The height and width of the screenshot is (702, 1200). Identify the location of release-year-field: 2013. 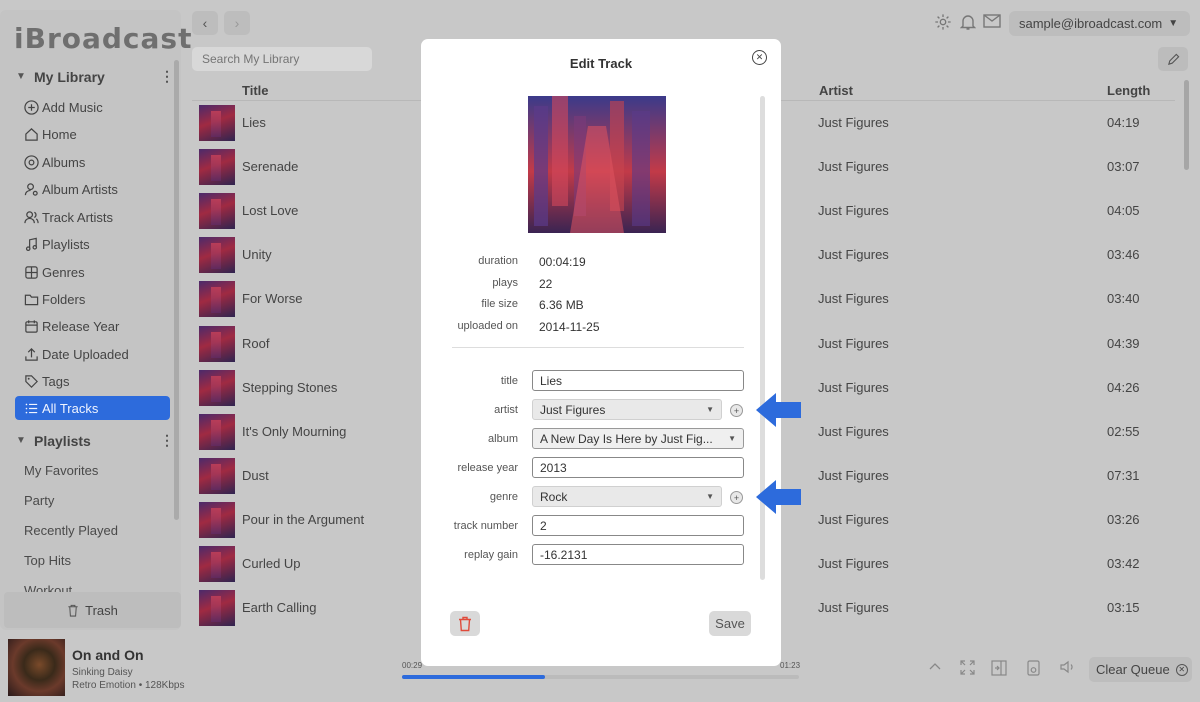
(638, 467).